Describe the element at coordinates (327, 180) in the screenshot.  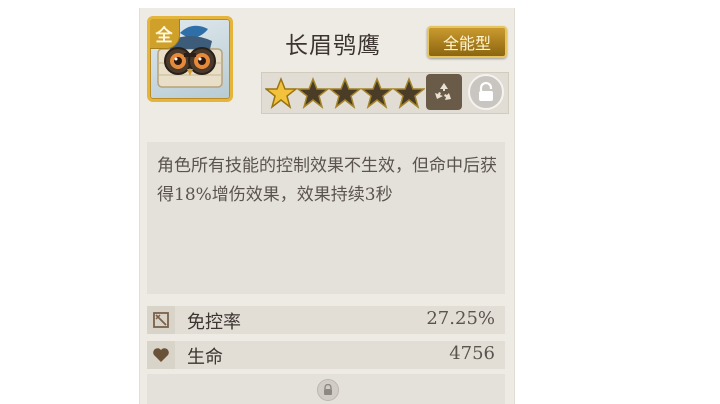
I see `skill-description: 角色所有技能的控制效果不生效，但命中后获得18%增伤效果，效果持续3秒` at that location.